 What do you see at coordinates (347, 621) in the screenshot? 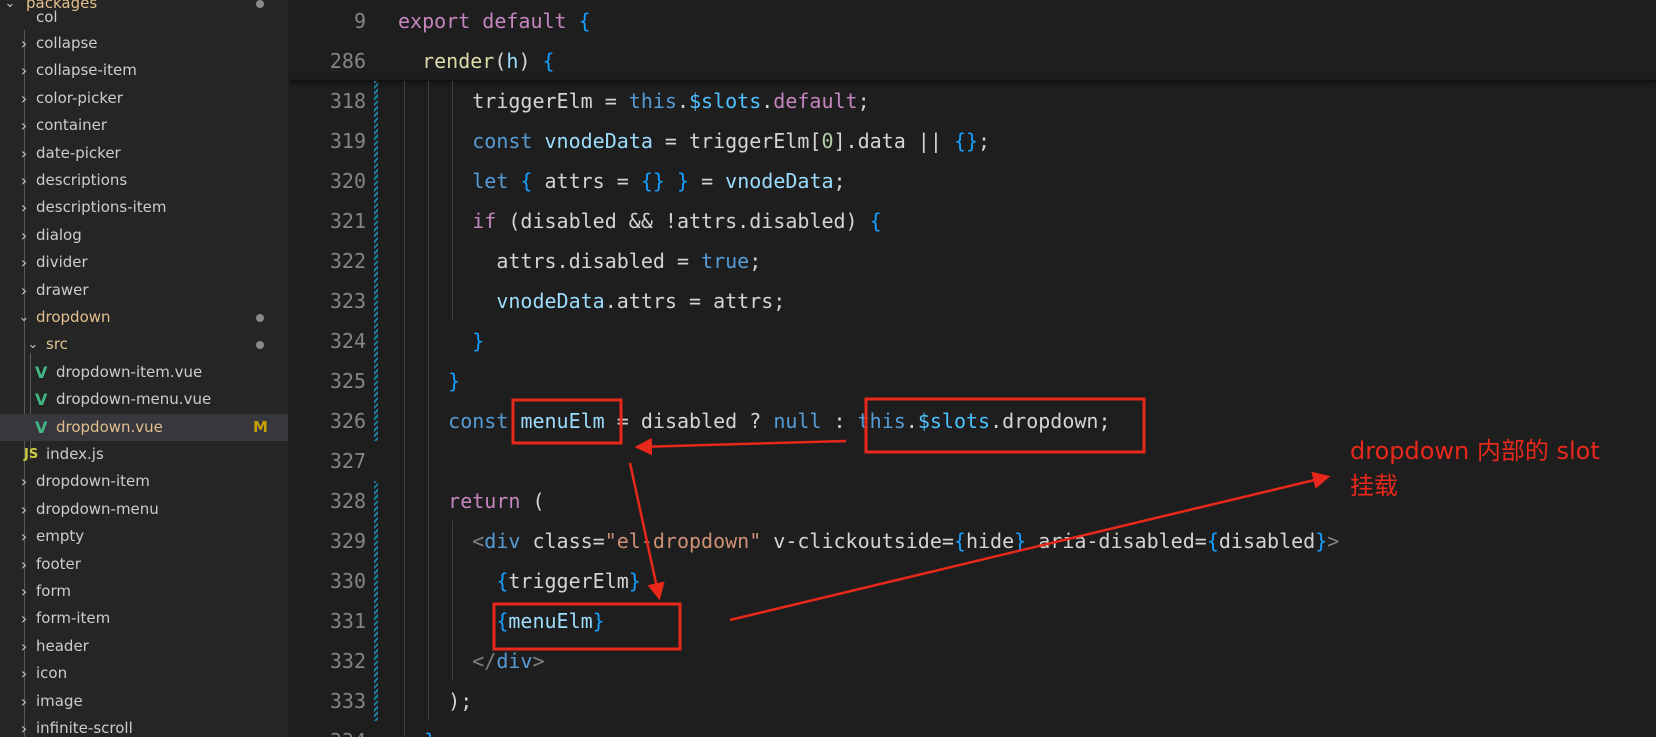
I see `line-number: 331` at bounding box center [347, 621].